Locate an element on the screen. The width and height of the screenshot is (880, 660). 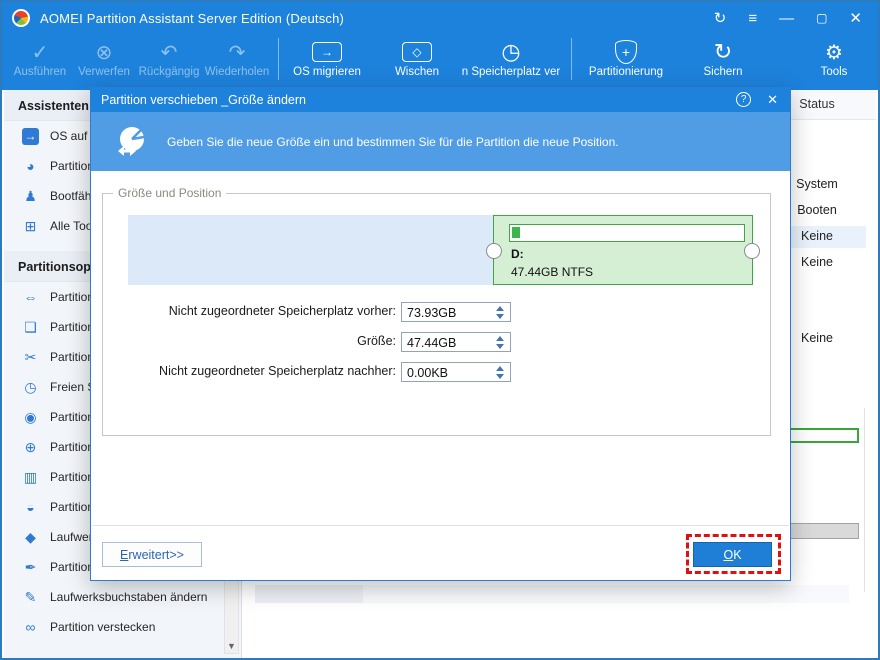
dialog-close-icon: ✕ is located at coordinates (772, 100).